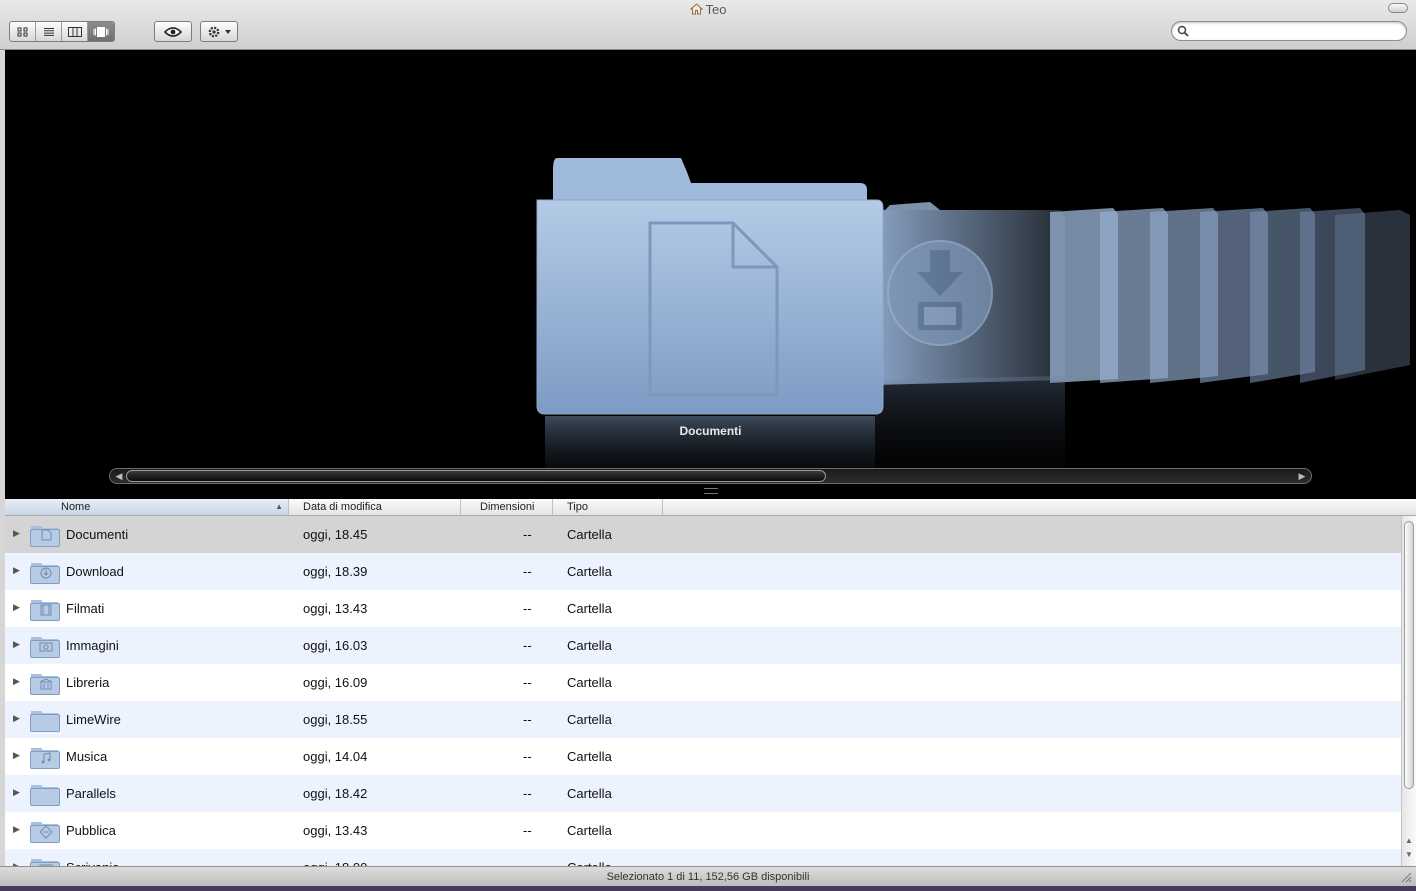  What do you see at coordinates (335, 571) in the screenshot?
I see `row-date: oggi, 18.39` at bounding box center [335, 571].